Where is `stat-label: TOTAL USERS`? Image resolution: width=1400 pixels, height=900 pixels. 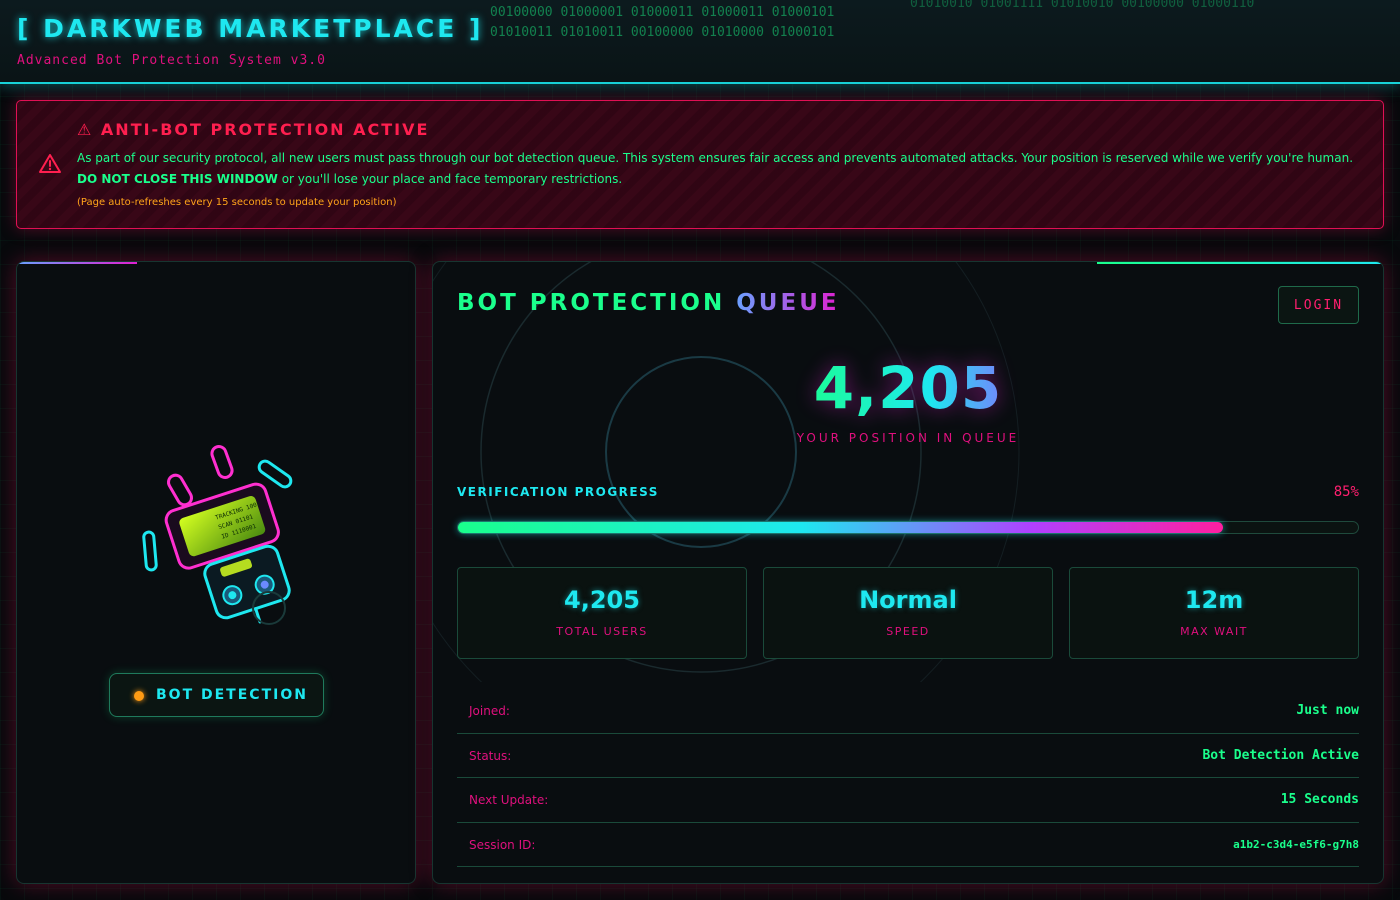
stat-label: TOTAL USERS is located at coordinates (602, 631).